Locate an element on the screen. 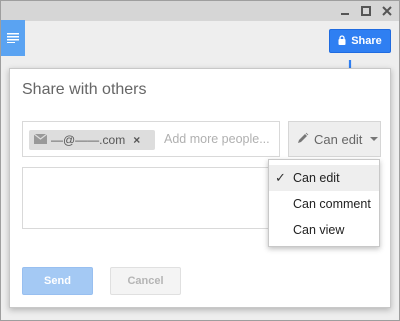 Image resolution: width=400 pixels, height=321 pixels. share-button: Share is located at coordinates (360, 41).